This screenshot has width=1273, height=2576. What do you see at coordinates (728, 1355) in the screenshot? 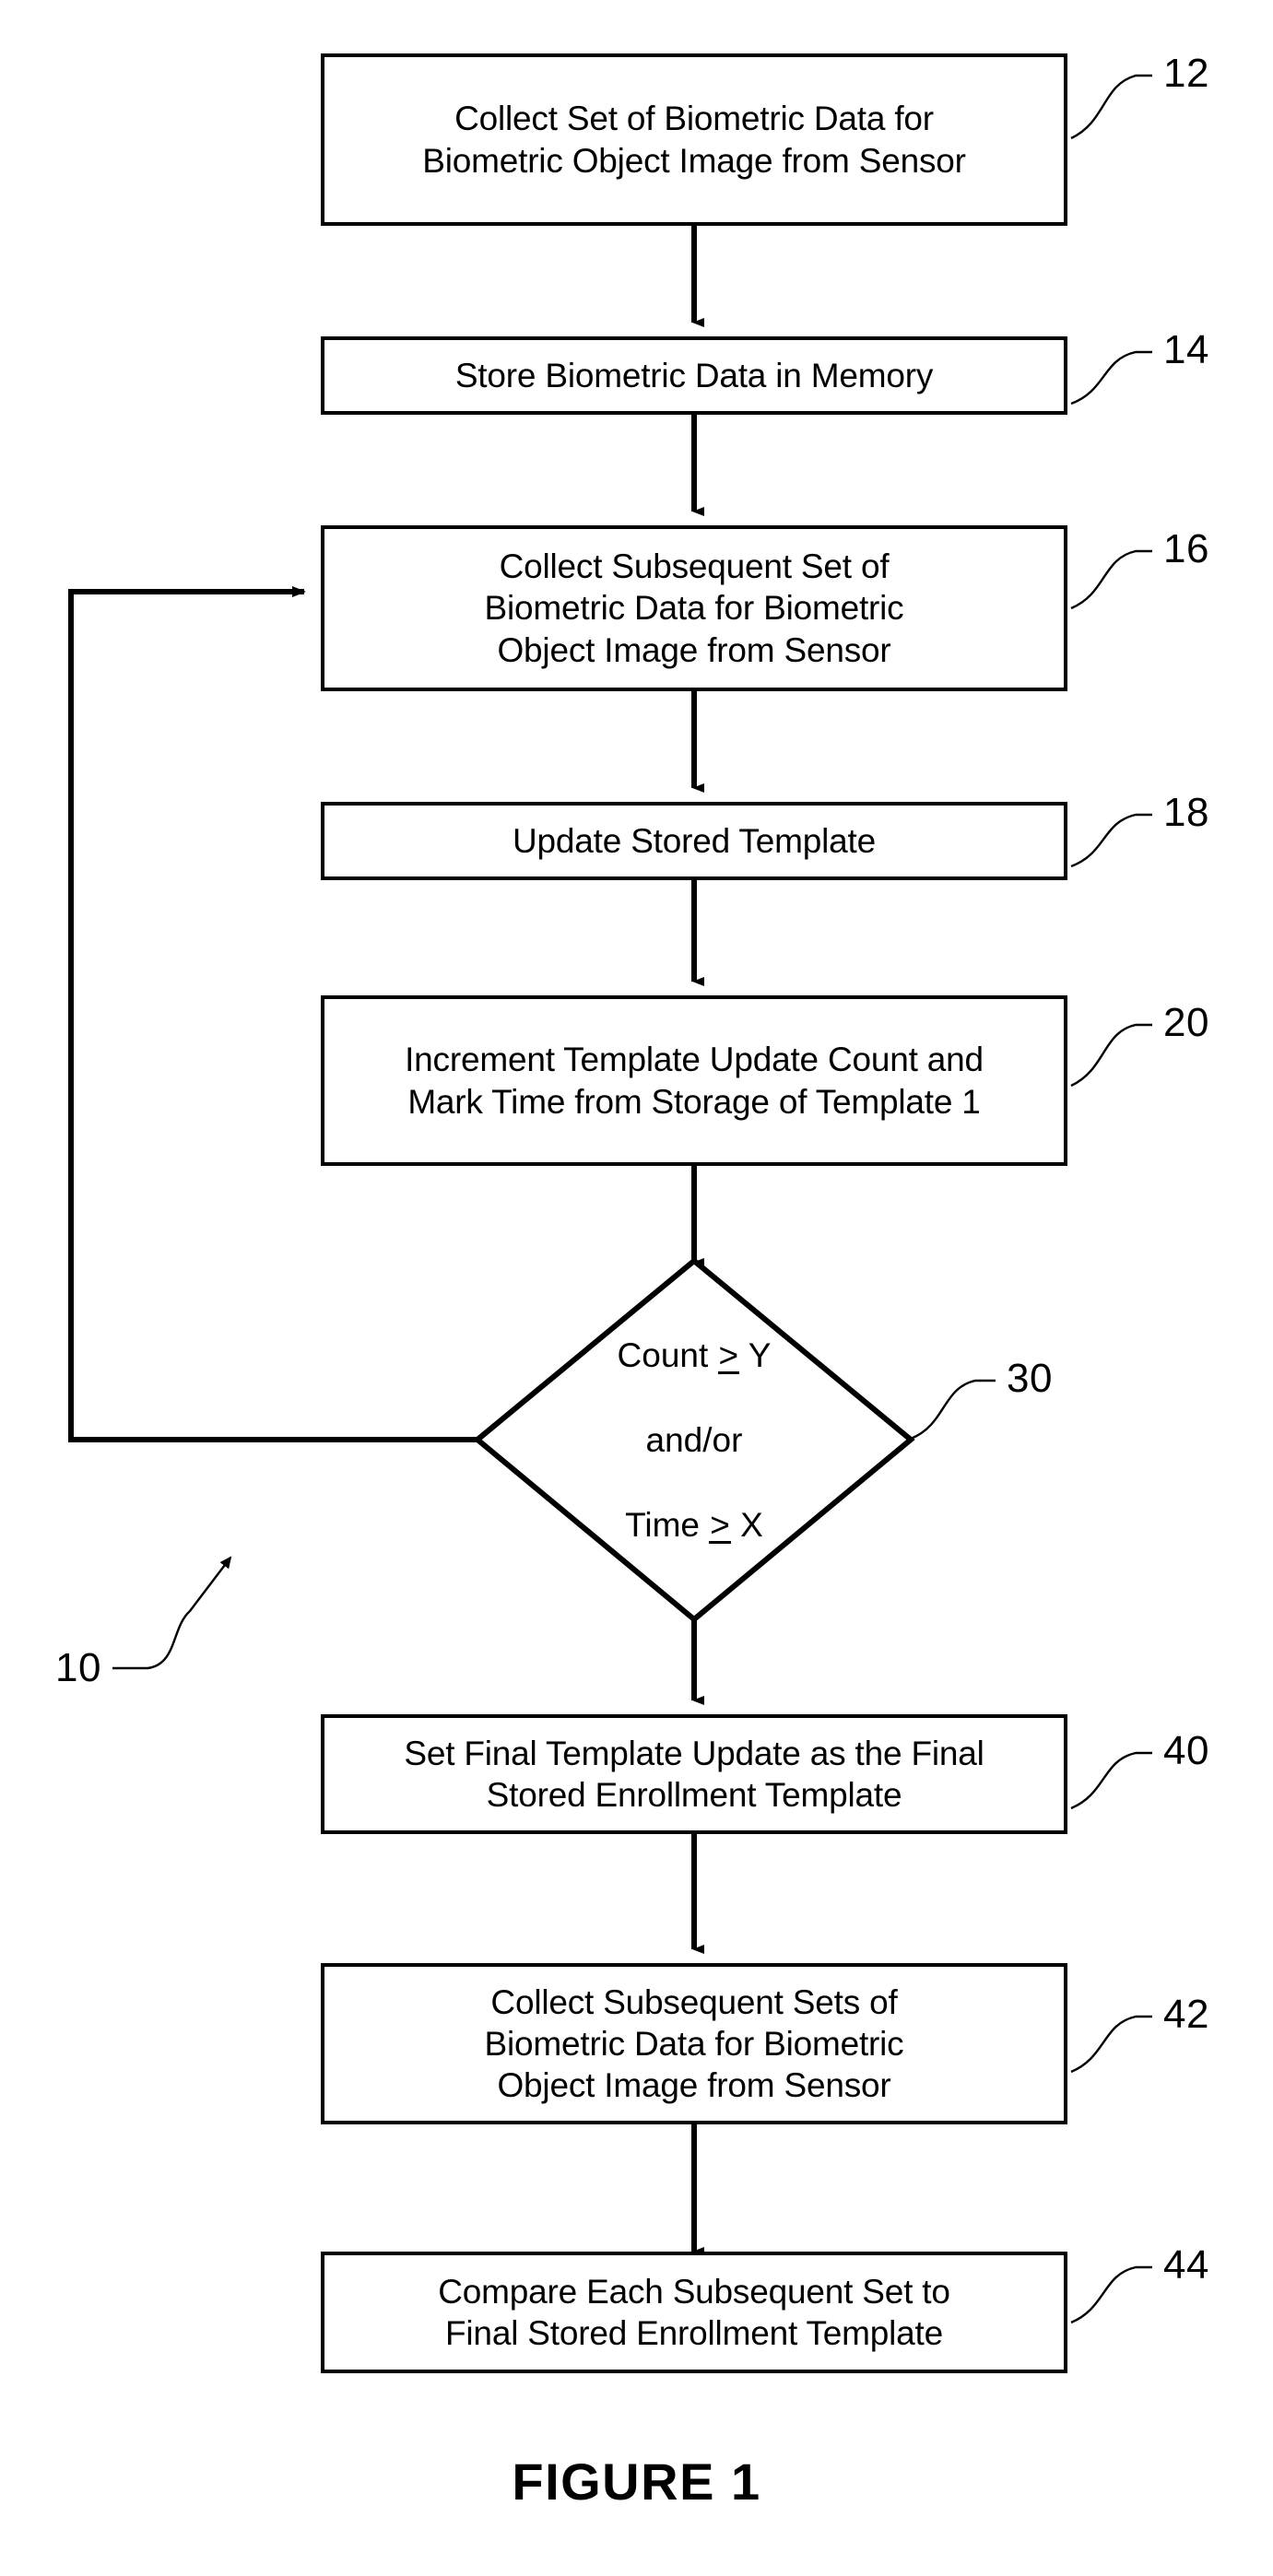
I see `greater-equal-symbol: >` at bounding box center [728, 1355].